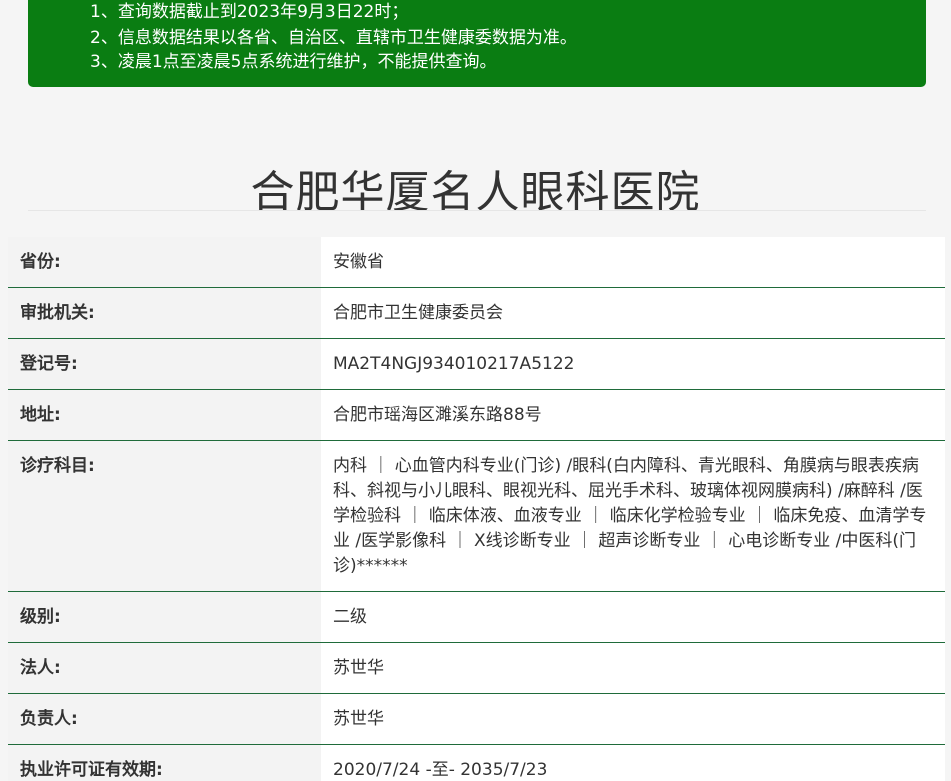 This screenshot has height=781, width=951. I want to click on row-label: 省份:, so click(164, 262).